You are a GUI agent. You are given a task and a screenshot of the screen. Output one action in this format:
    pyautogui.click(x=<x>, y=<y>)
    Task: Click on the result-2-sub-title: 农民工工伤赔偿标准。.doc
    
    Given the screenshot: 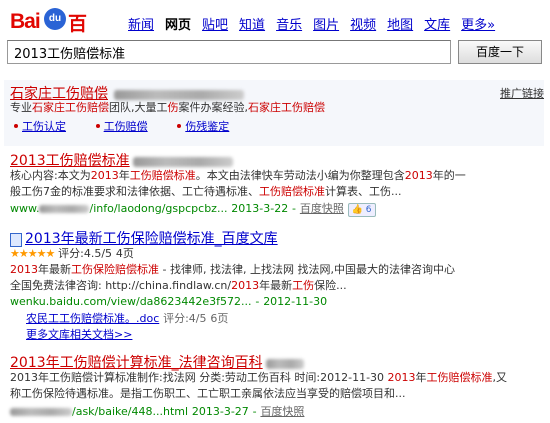 What is the action you would take?
    pyautogui.click(x=92, y=318)
    